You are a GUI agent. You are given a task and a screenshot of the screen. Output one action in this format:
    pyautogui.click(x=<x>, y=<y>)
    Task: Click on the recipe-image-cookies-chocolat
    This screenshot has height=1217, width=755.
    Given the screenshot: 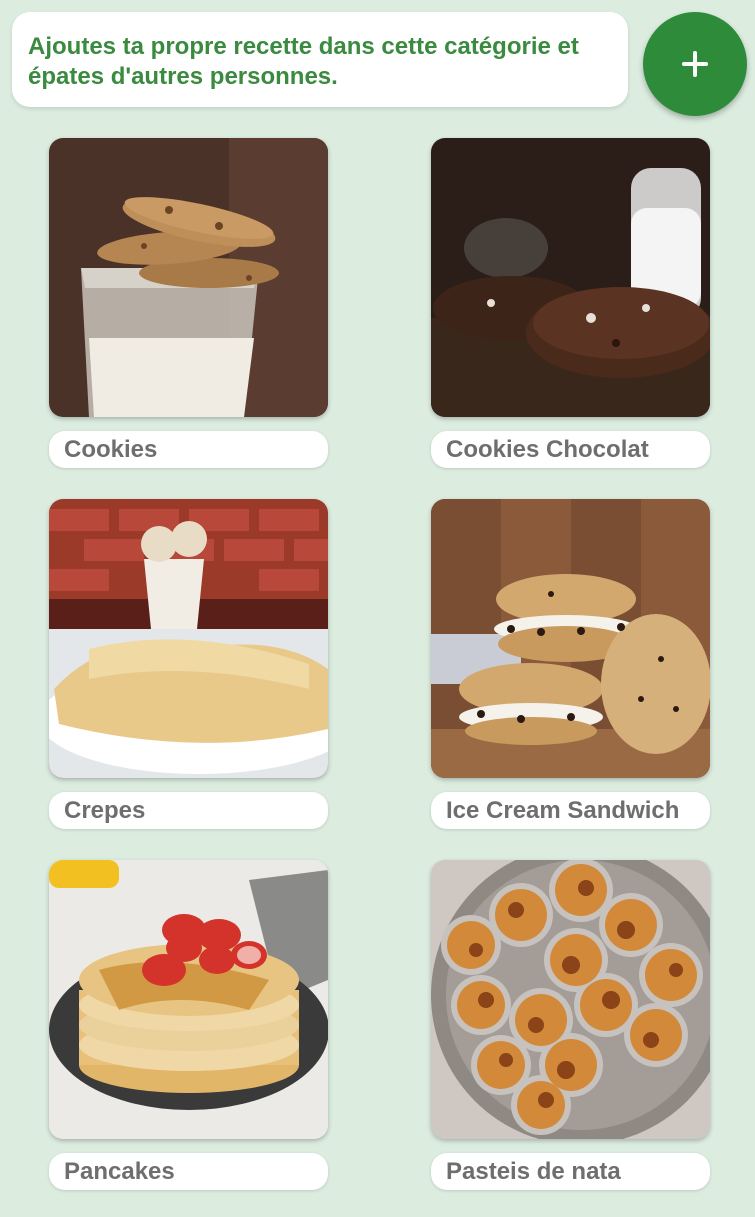 What is the action you would take?
    pyautogui.click(x=570, y=277)
    